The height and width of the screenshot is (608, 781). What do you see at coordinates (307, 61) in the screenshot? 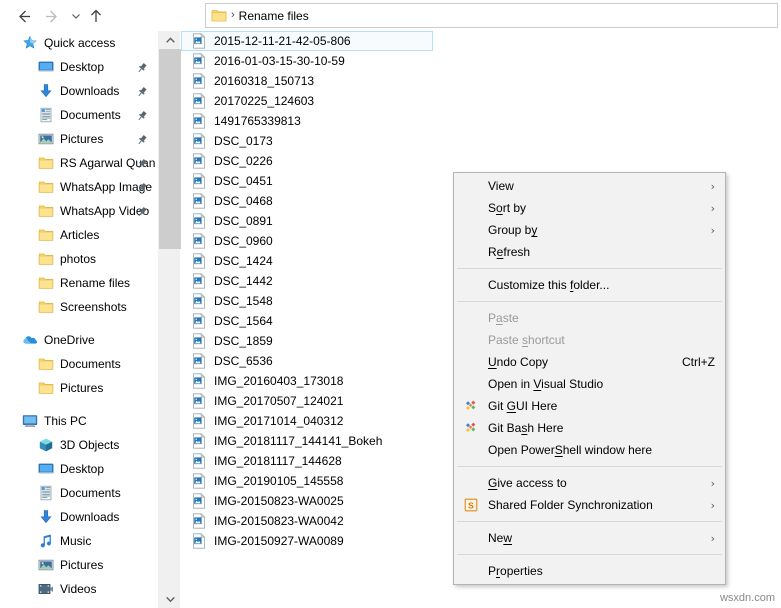
I see `file-list-item: 2016-01-03-15-30-10-59` at bounding box center [307, 61].